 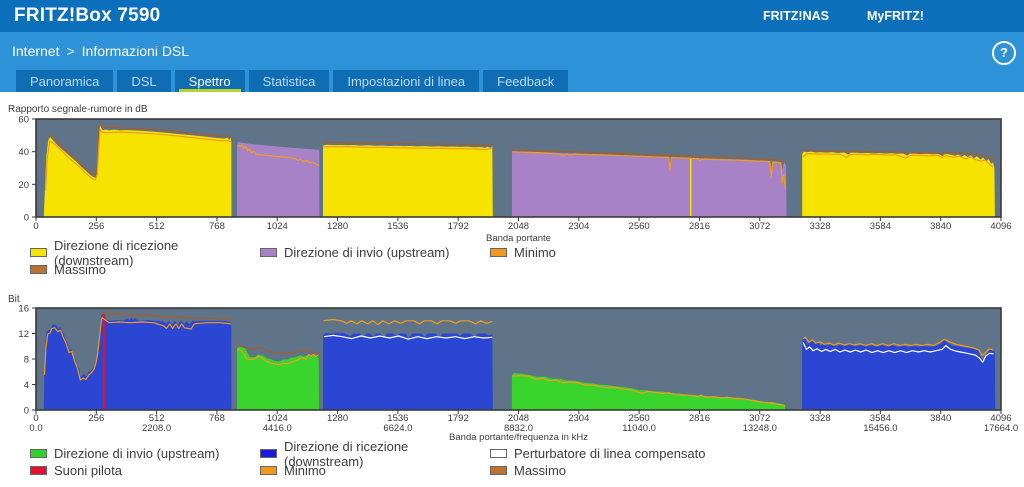 What do you see at coordinates (397, 428) in the screenshot?
I see `svg-text: 6624.0` at bounding box center [397, 428].